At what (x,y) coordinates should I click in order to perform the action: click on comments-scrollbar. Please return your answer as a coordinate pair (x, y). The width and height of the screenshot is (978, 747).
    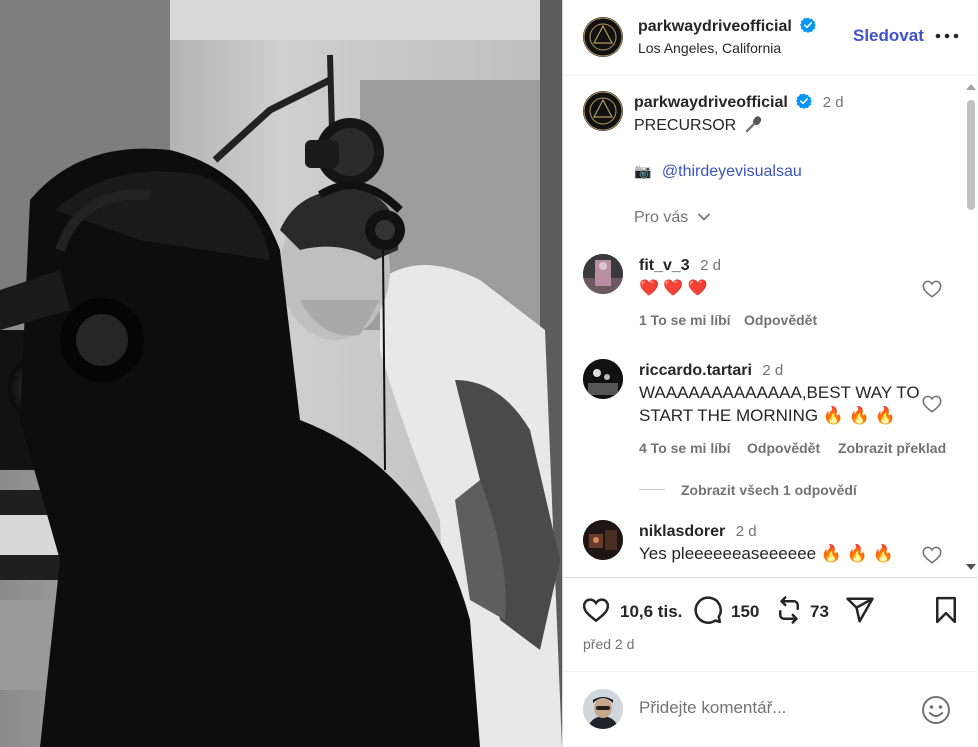
    Looking at the image, I should click on (971, 329).